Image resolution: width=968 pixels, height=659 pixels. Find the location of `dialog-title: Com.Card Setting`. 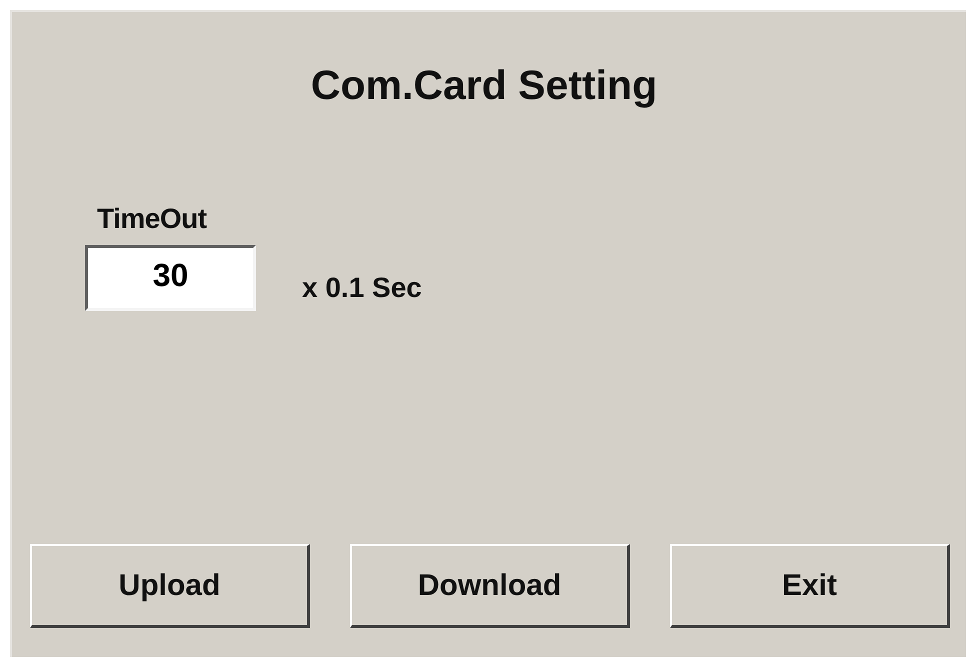

dialog-title: Com.Card Setting is located at coordinates (484, 85).